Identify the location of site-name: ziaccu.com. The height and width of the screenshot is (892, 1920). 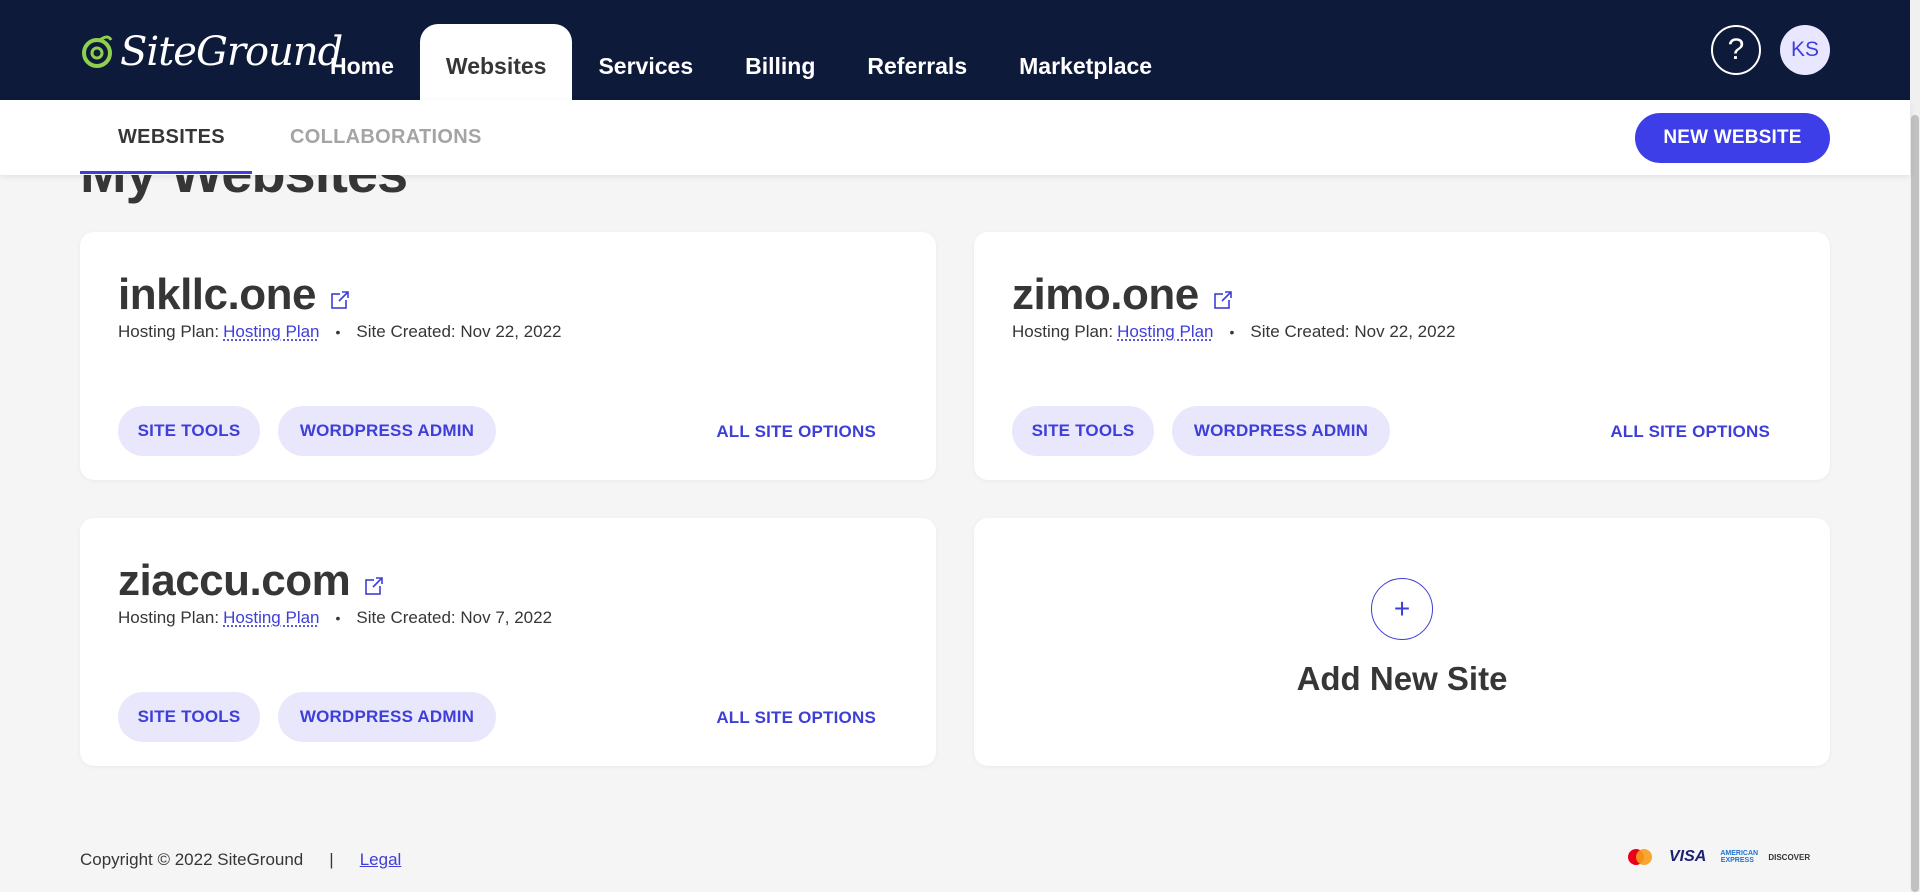
(251, 581).